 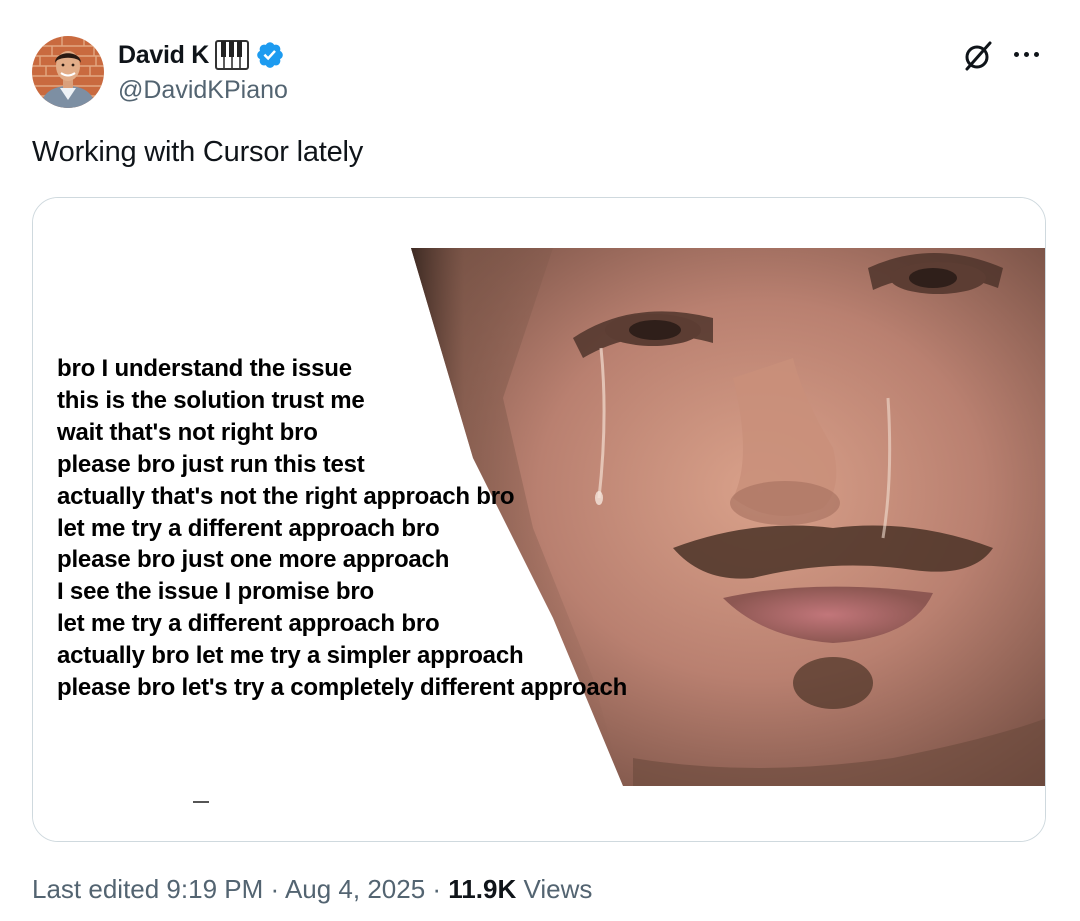 What do you see at coordinates (270, 55) in the screenshot?
I see `verified-badge-icon` at bounding box center [270, 55].